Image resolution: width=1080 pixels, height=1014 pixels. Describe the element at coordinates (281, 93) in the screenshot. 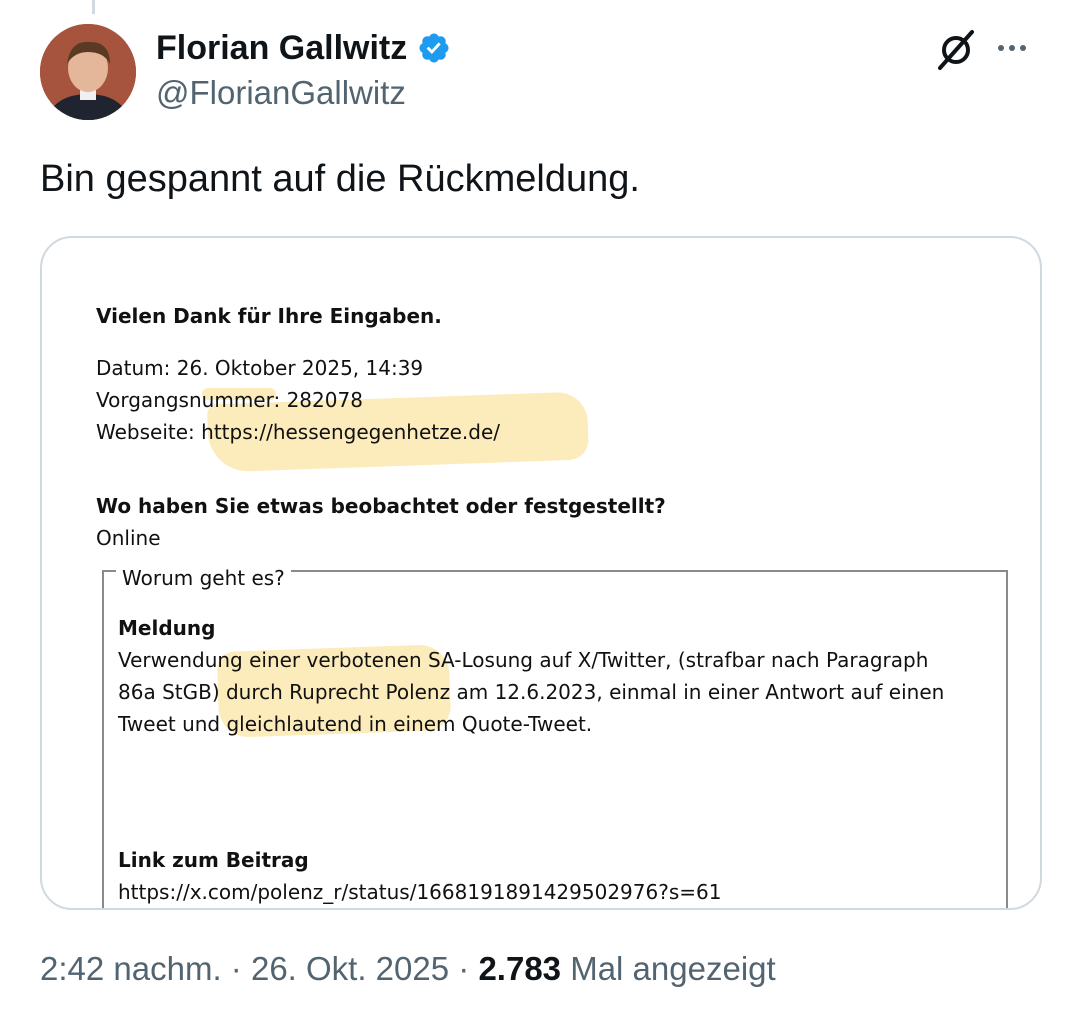

I see `author-handle: @FlorianGallwitz` at that location.